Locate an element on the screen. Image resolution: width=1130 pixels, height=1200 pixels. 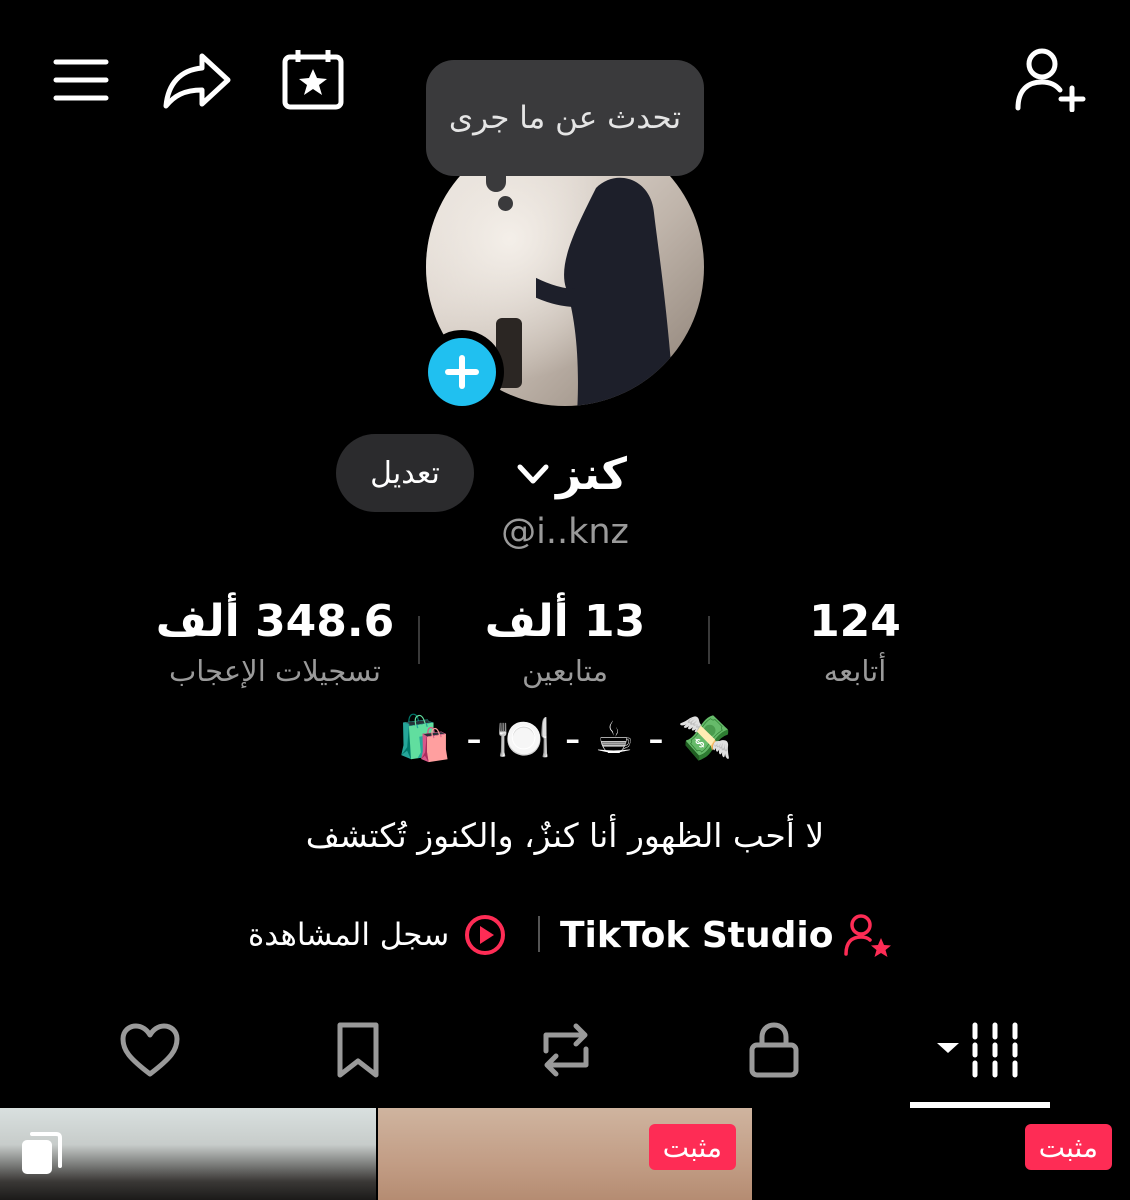
lock-icon is located at coordinates (774, 1050).